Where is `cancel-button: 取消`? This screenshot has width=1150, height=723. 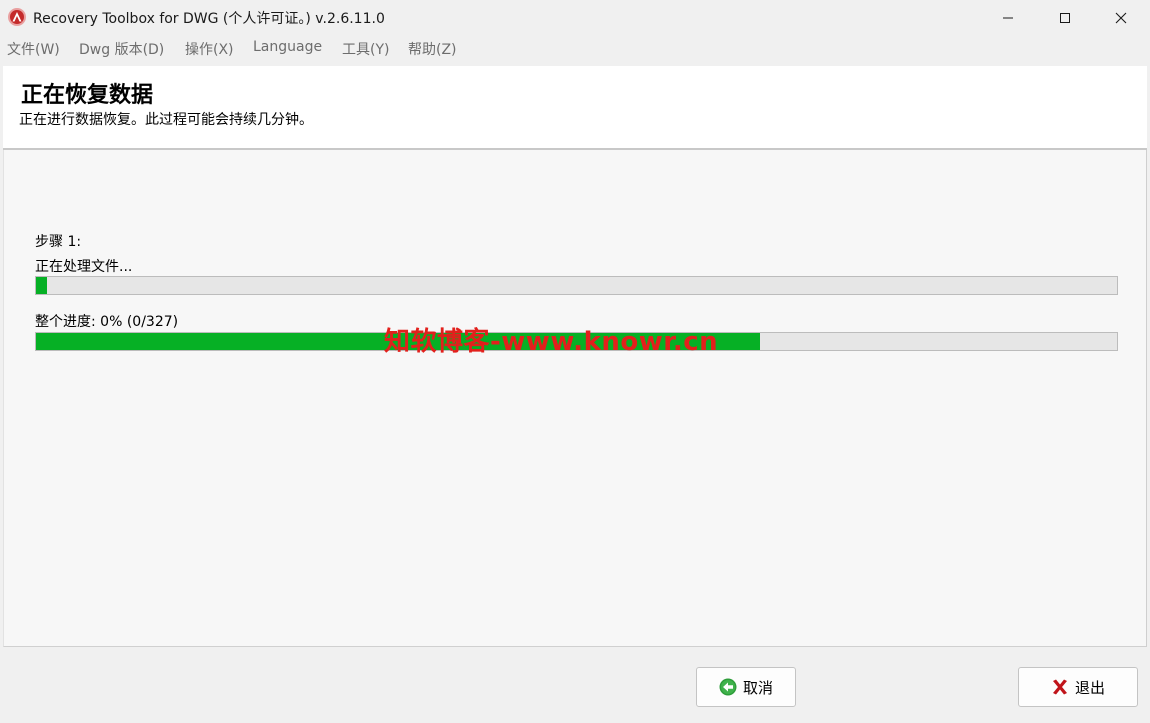
cancel-button: 取消 is located at coordinates (746, 687).